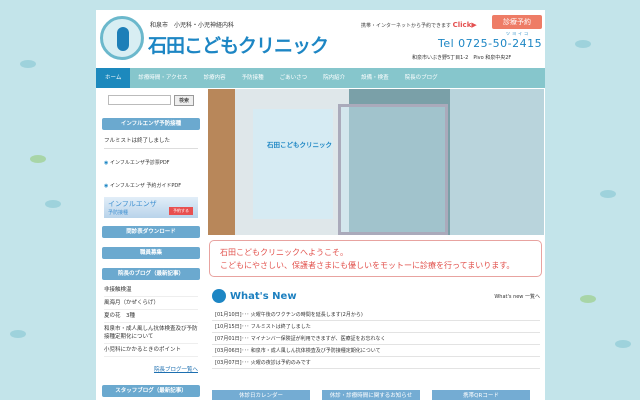 The image size is (640, 400). What do you see at coordinates (406, 26) in the screenshot?
I see `reserve-note-text: 携帯・インターネットから予約できます` at bounding box center [406, 26].